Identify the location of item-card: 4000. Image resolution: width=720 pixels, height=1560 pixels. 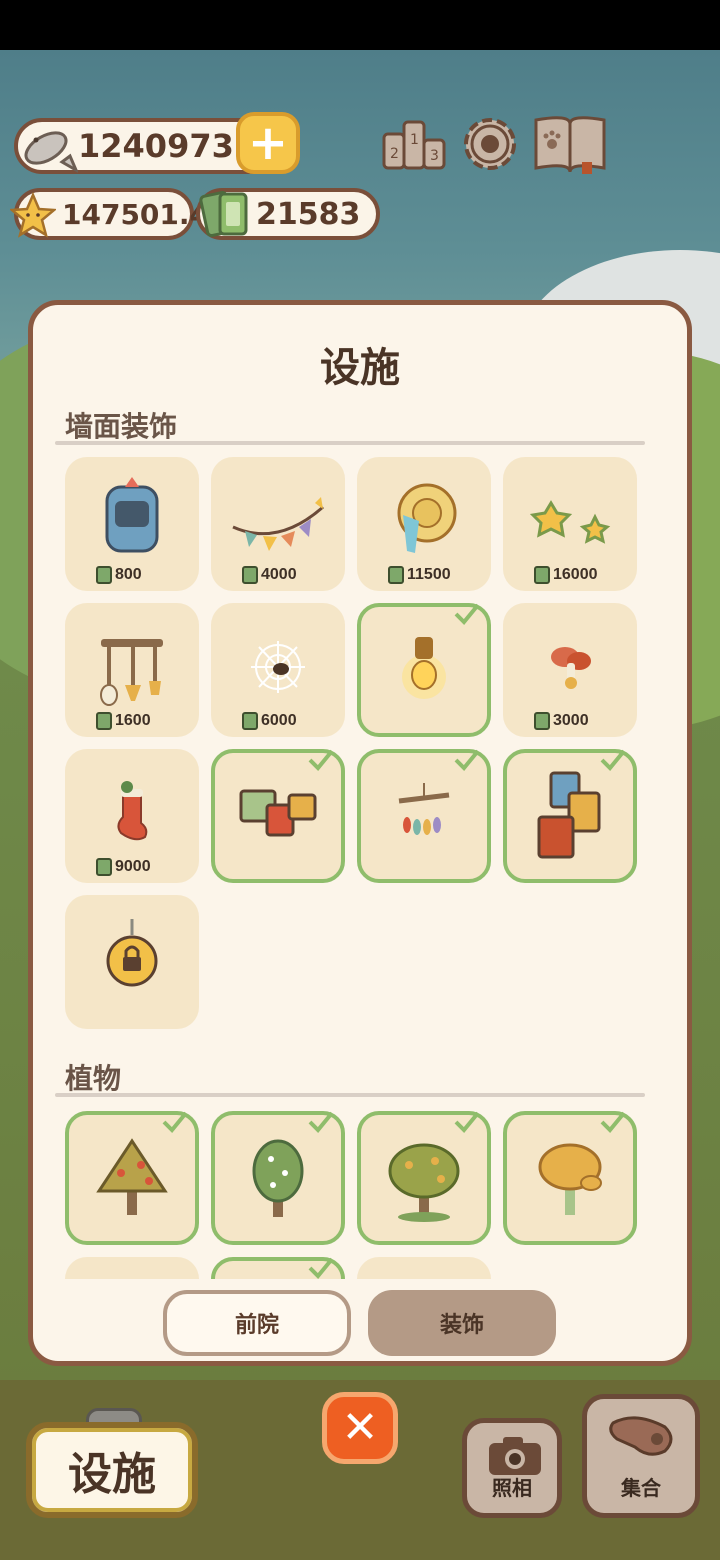
(278, 524).